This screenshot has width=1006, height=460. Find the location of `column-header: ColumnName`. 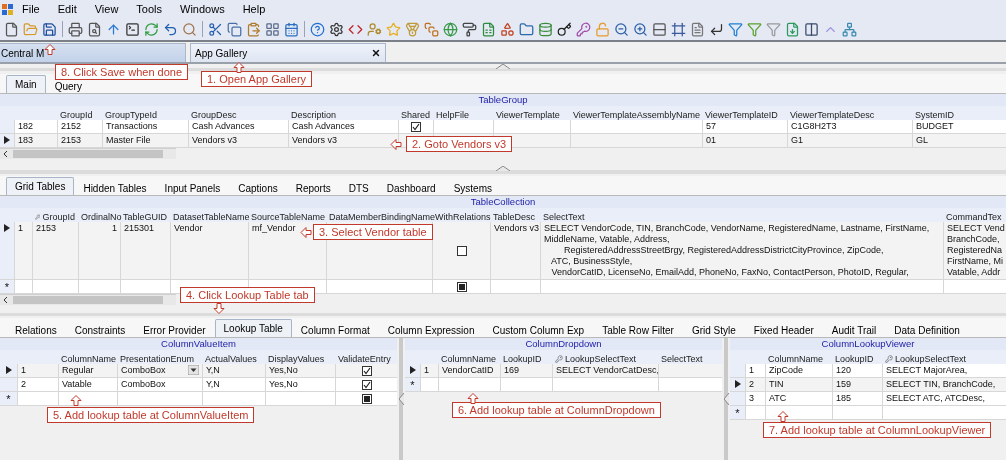

column-header: ColumnName is located at coordinates (89, 358).